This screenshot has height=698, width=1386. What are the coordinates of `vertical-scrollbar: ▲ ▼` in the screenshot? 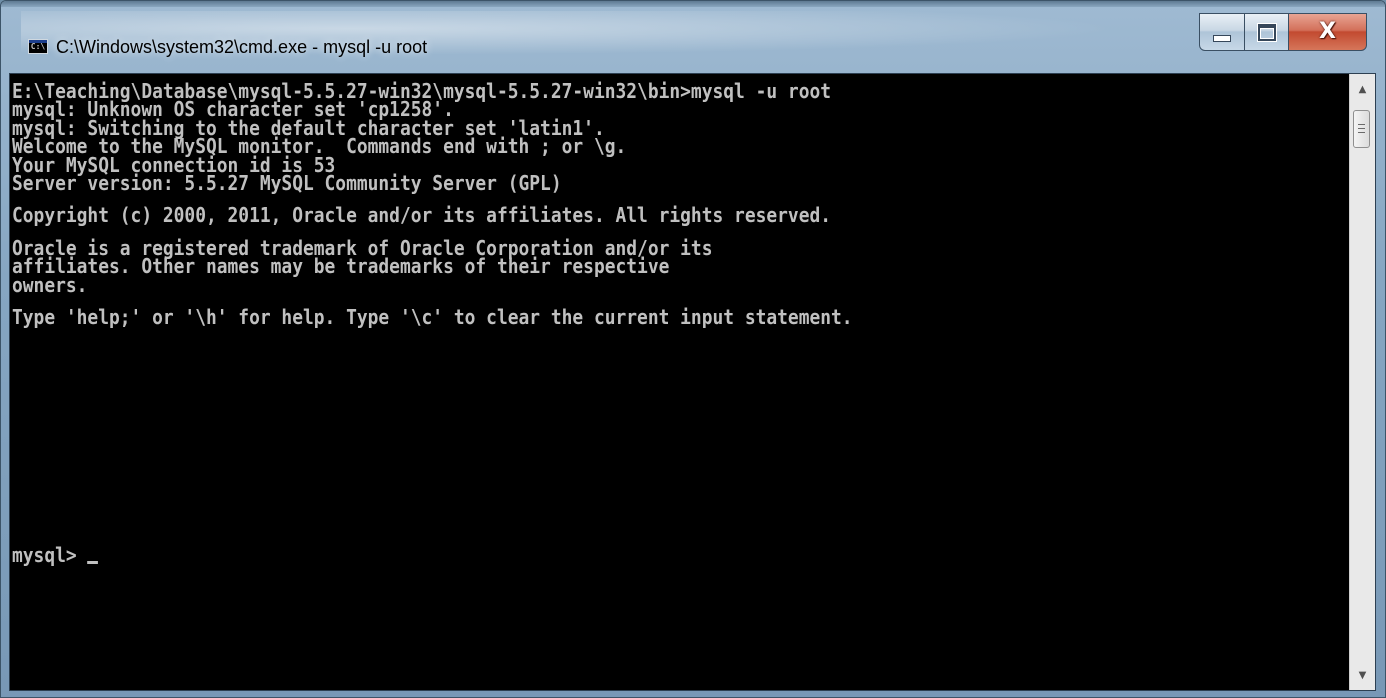 It's located at (1362, 382).